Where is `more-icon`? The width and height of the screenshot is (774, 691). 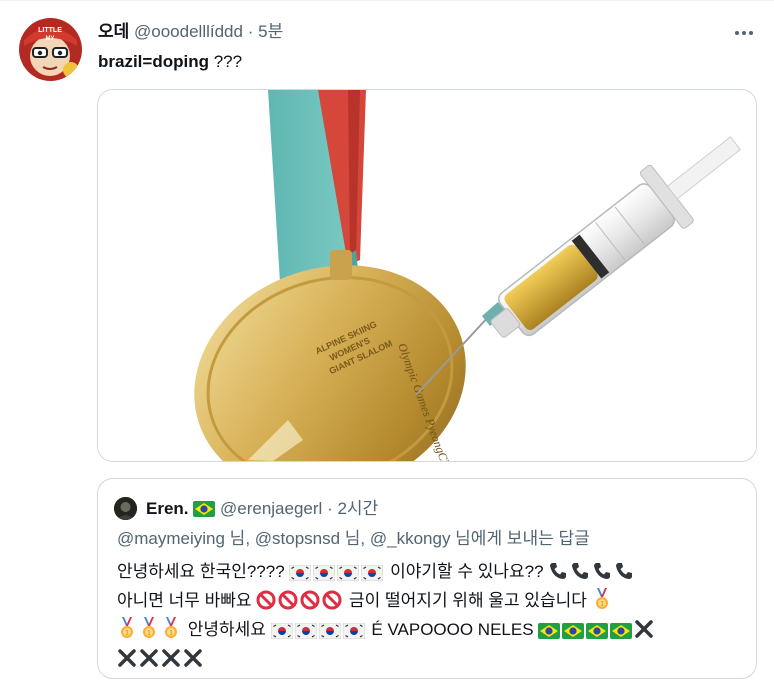 more-icon is located at coordinates (744, 33).